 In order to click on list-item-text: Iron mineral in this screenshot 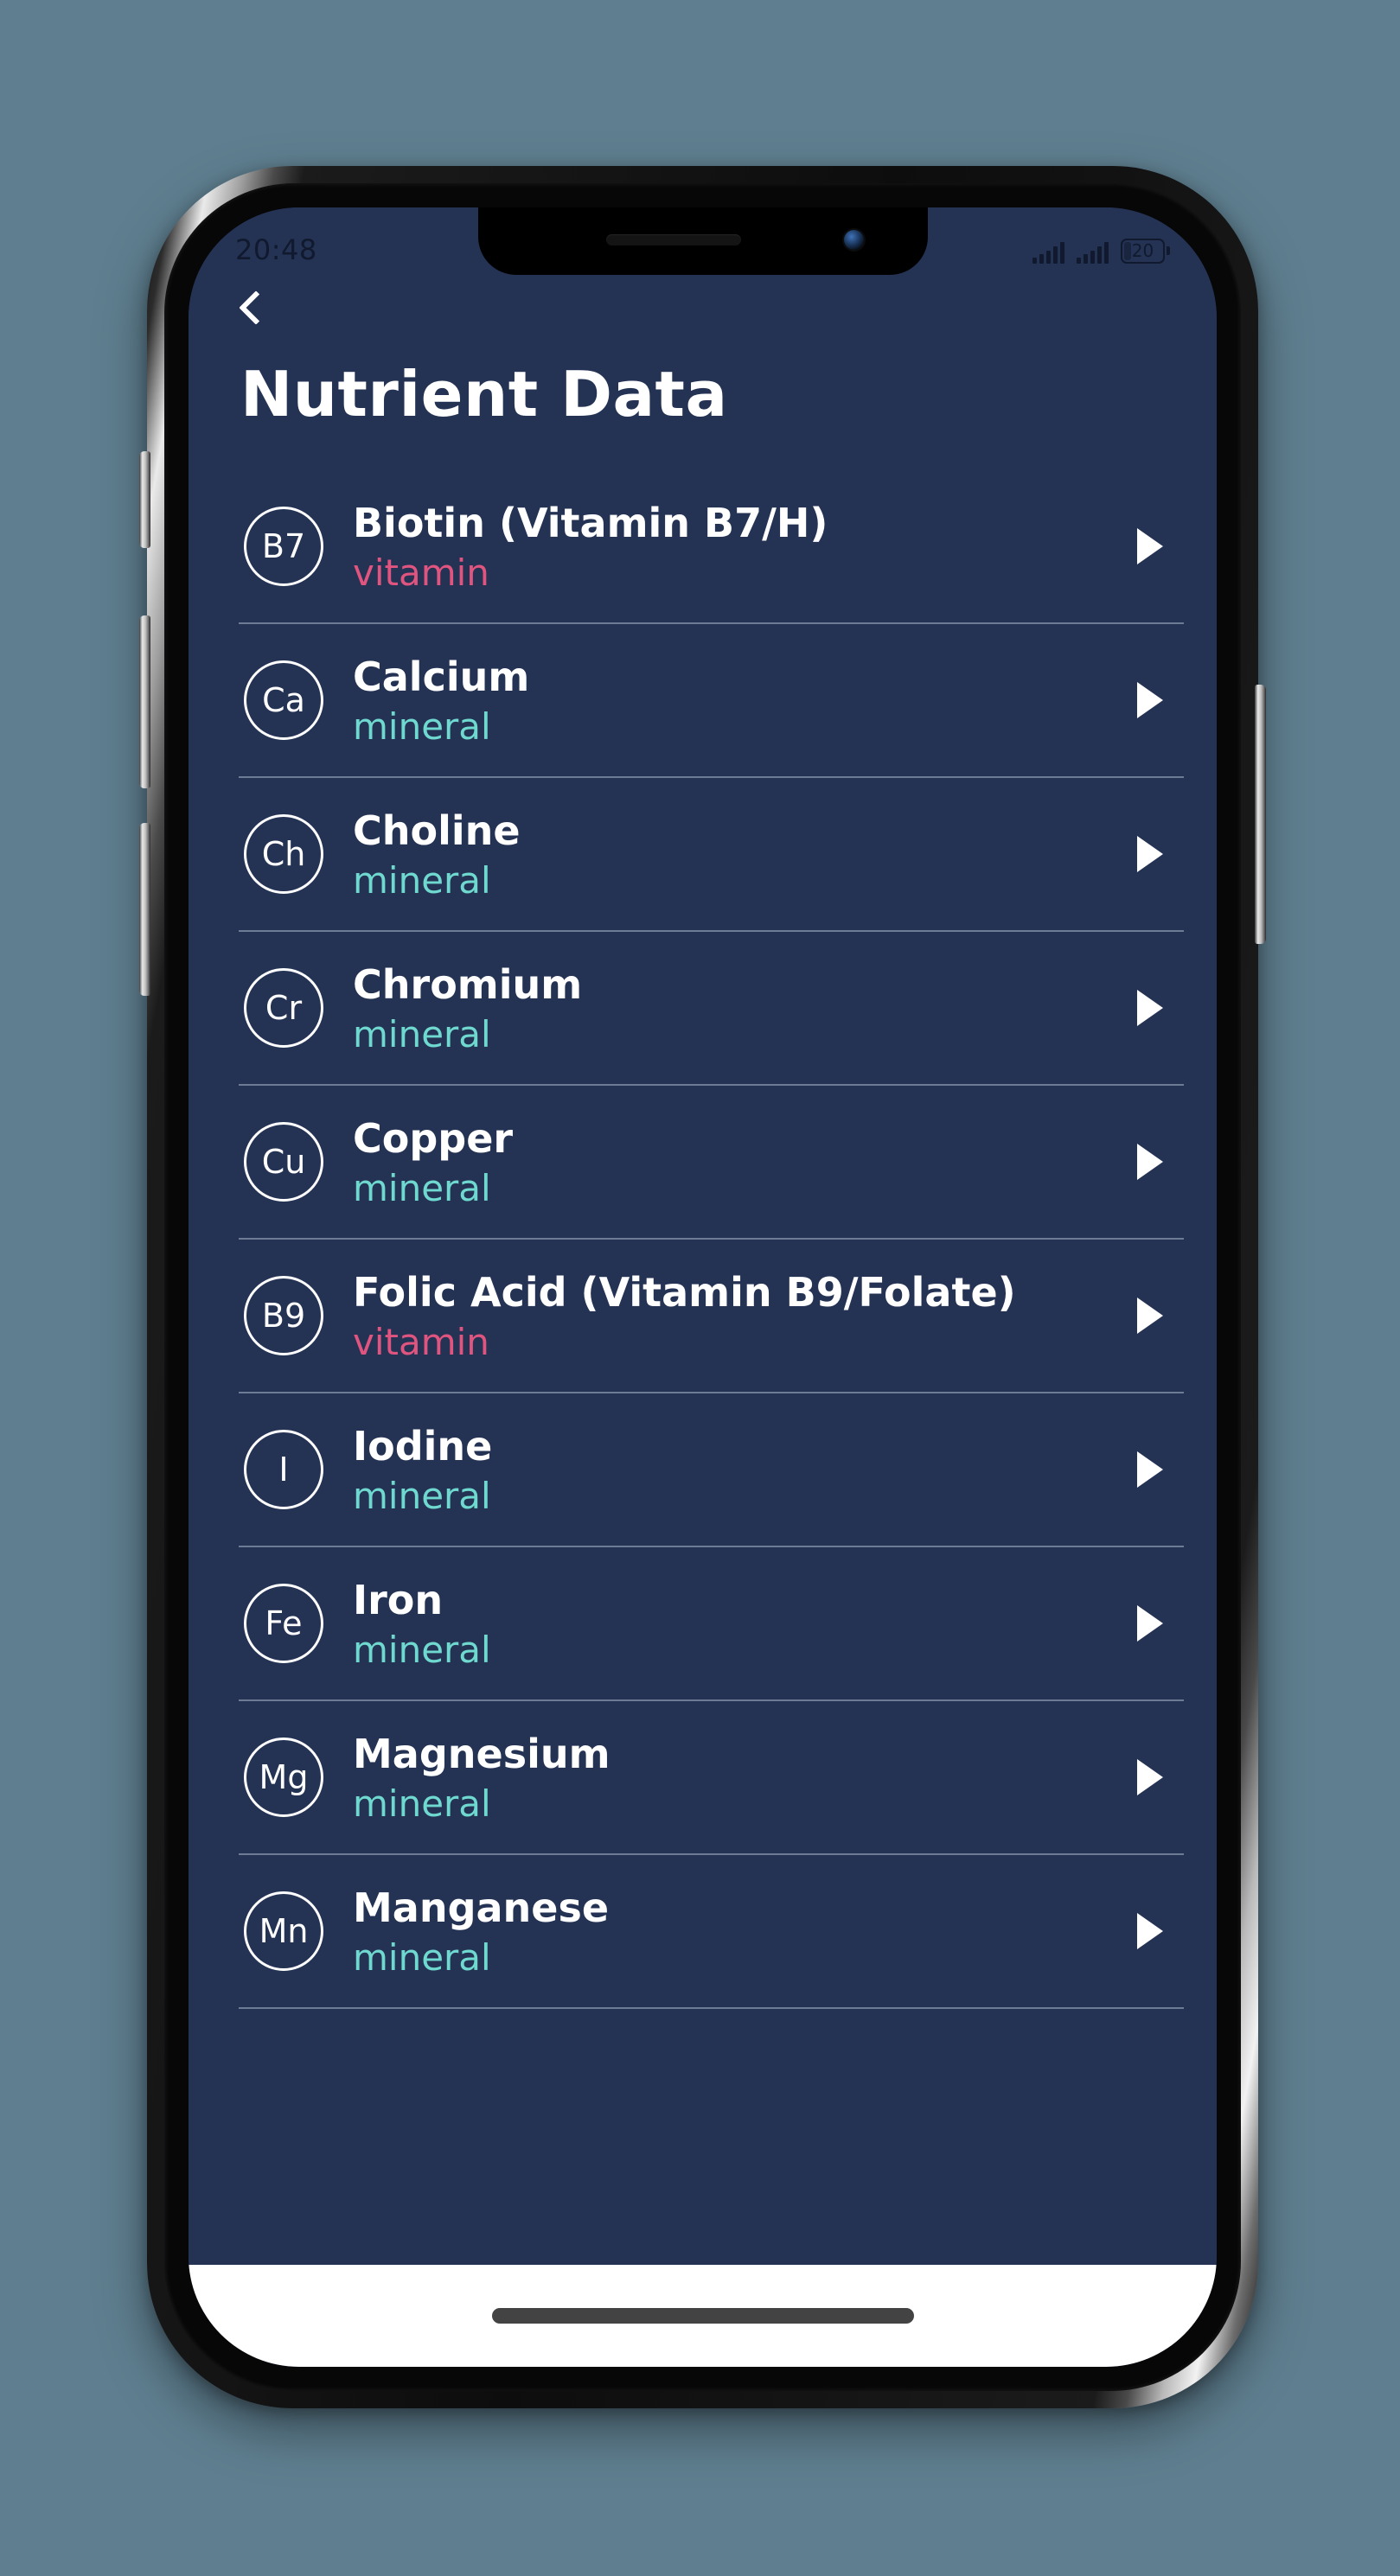, I will do `click(745, 1624)`.